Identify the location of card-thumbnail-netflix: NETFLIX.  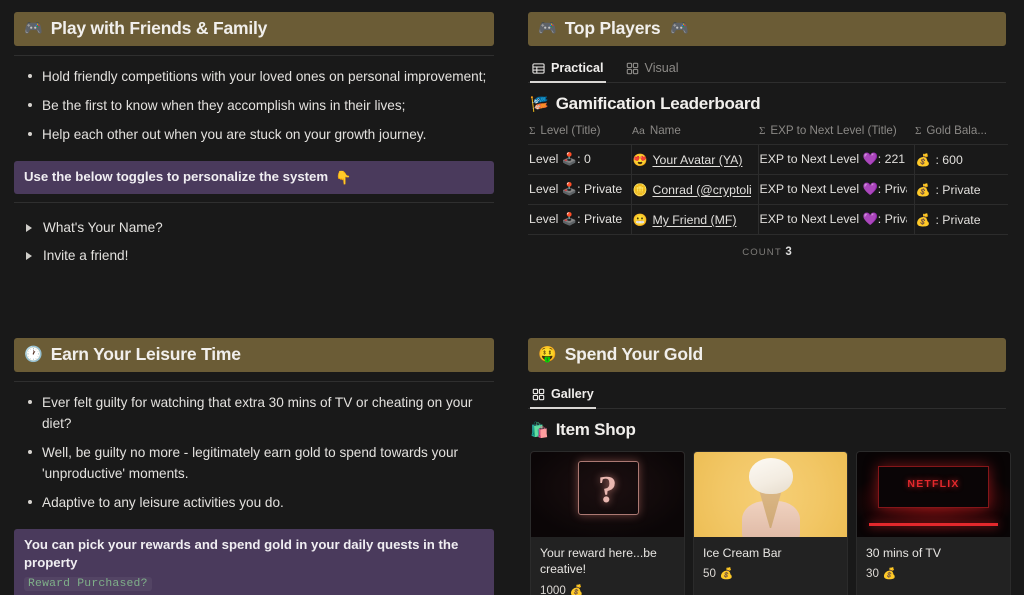
(933, 494).